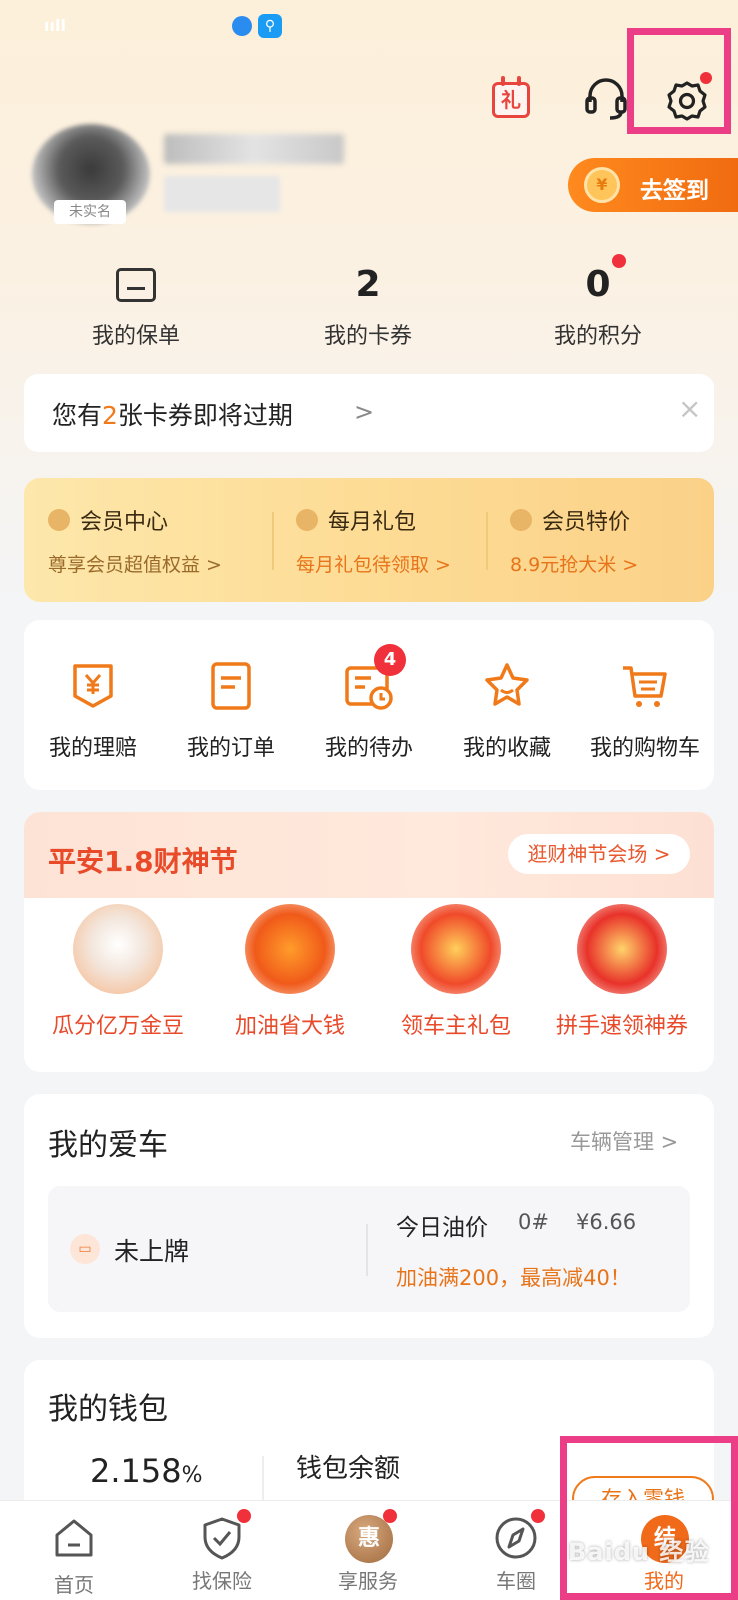 The height and width of the screenshot is (1600, 738). Describe the element at coordinates (598, 284) in the screenshot. I see `stat-value: 0` at that location.